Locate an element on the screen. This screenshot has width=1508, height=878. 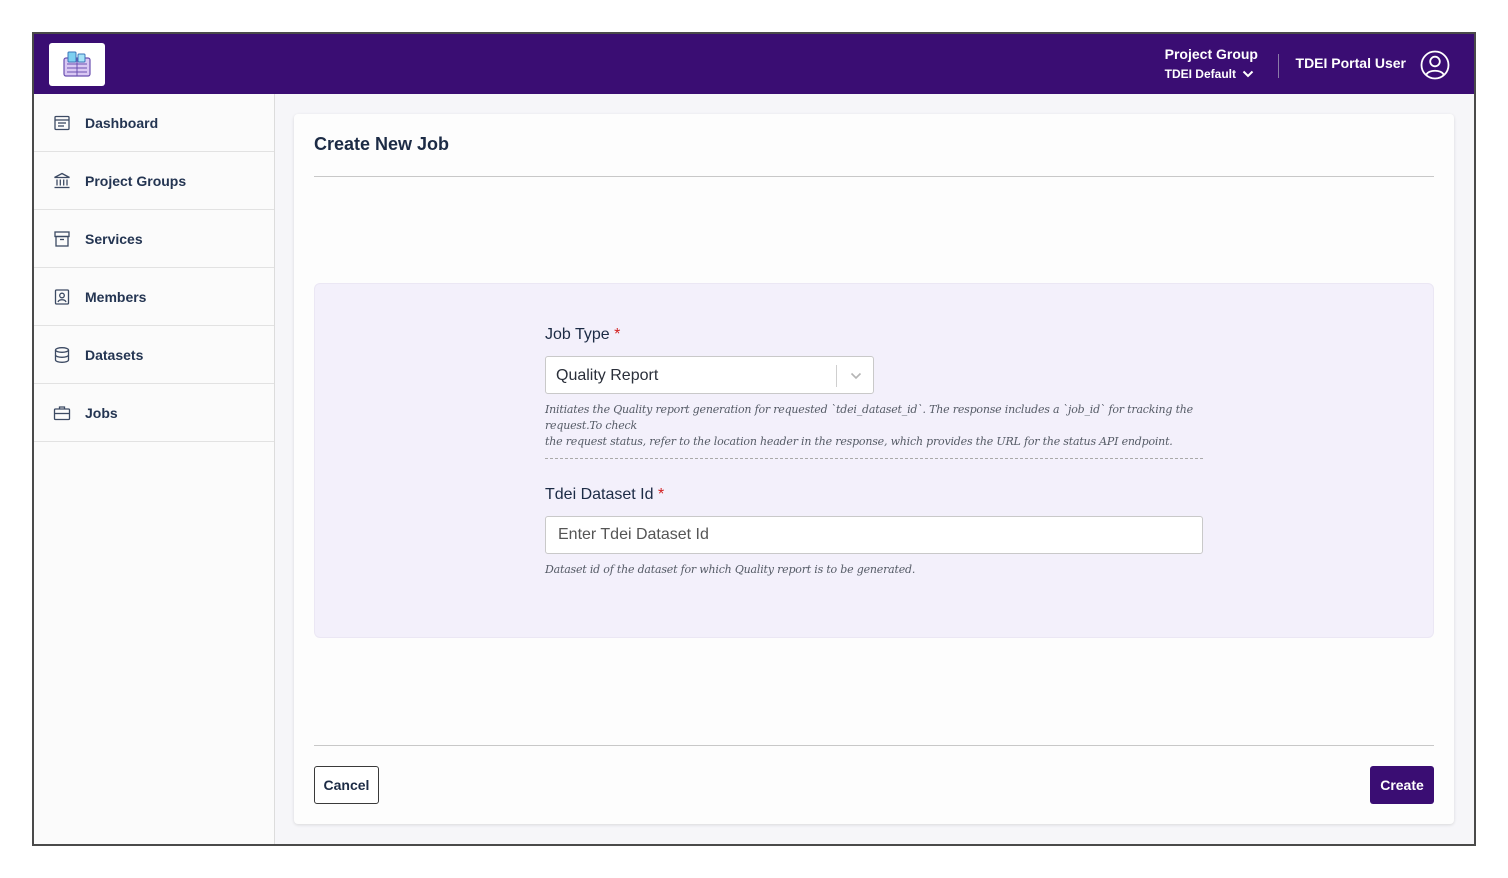
create-button: Create is located at coordinates (1402, 785).